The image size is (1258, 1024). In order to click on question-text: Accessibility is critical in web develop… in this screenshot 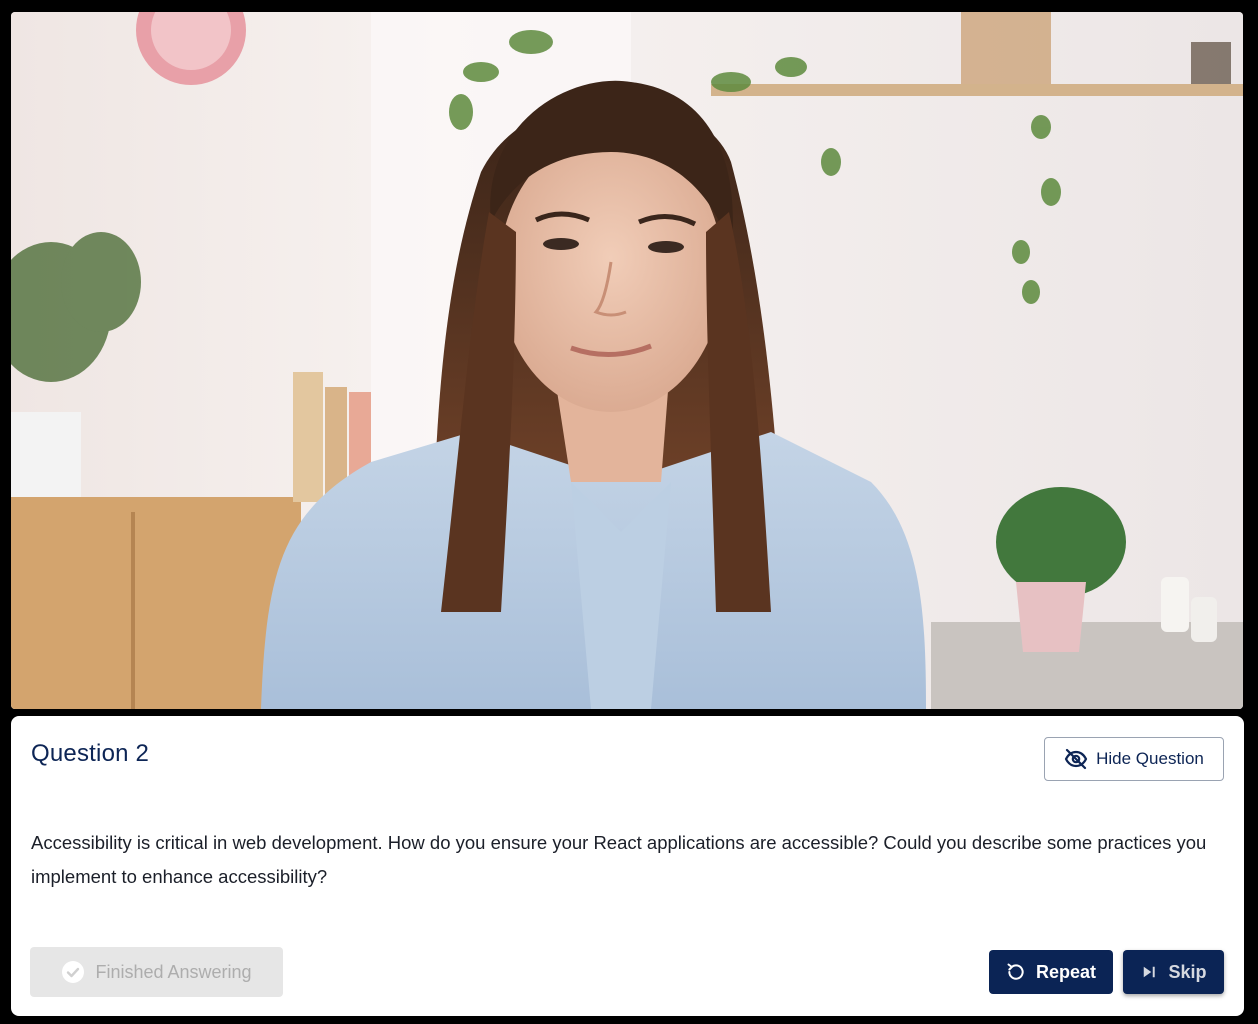, I will do `click(619, 859)`.